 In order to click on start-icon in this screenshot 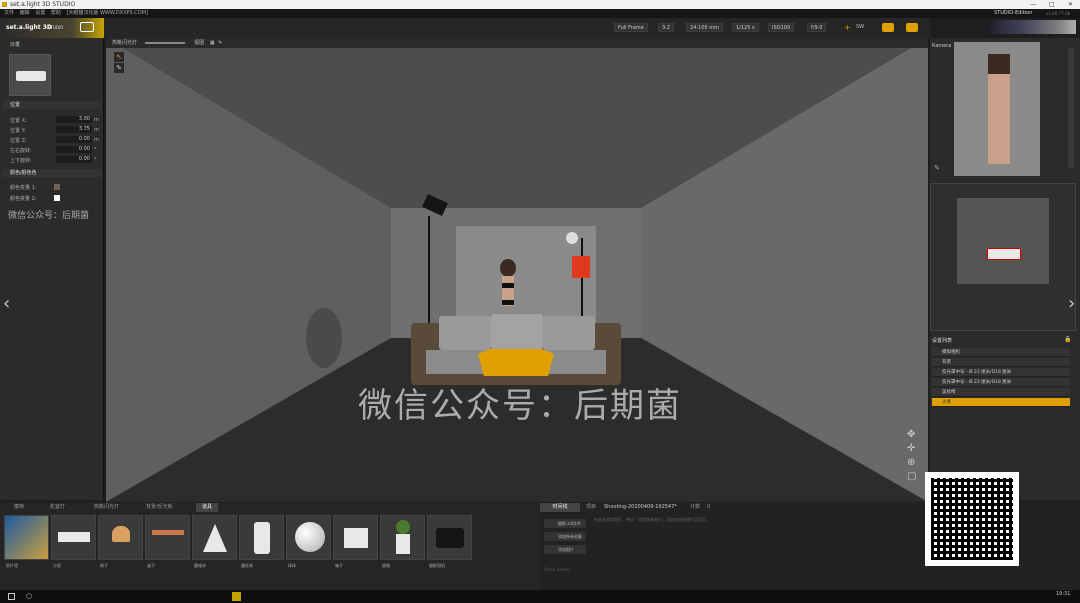, I will do `click(11, 596)`.